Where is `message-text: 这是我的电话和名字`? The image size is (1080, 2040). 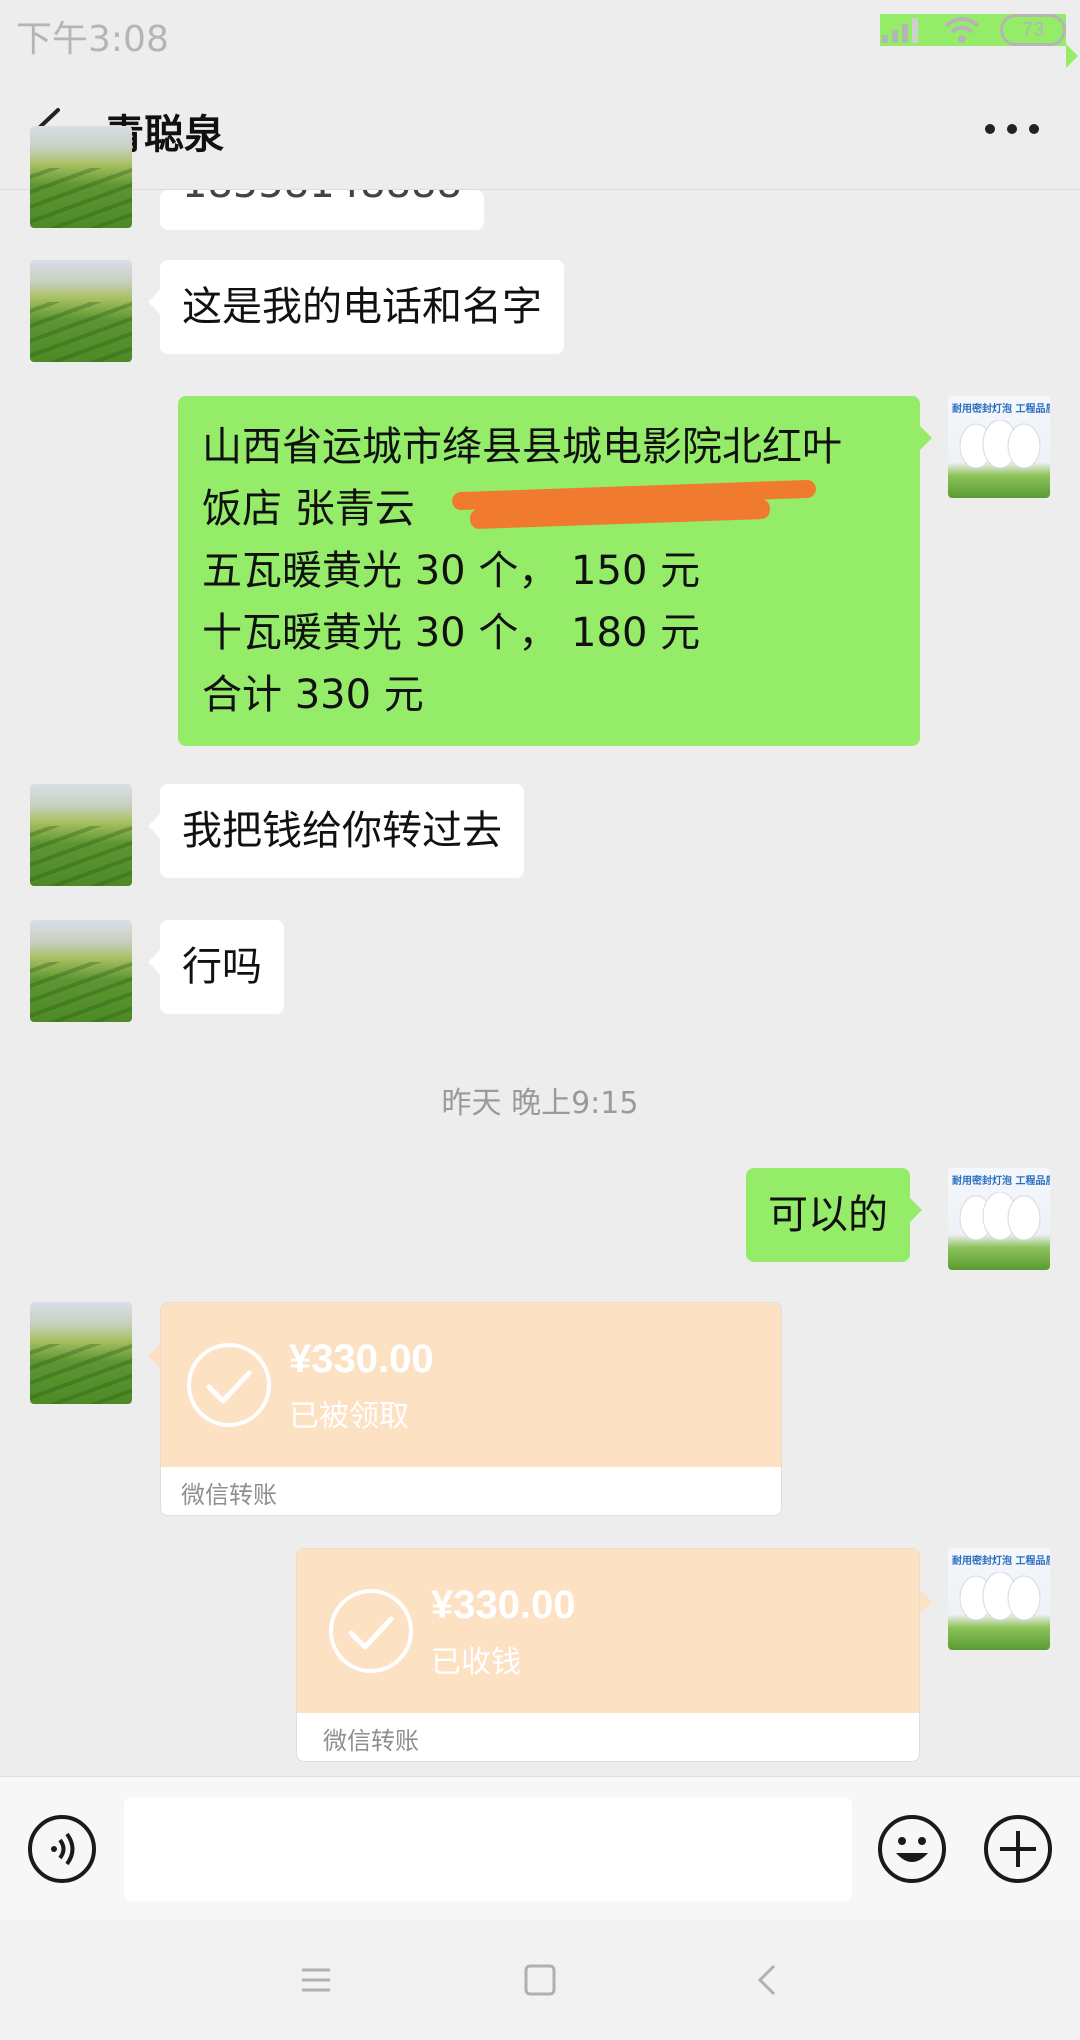
message-text: 这是我的电话和名字 is located at coordinates (362, 307).